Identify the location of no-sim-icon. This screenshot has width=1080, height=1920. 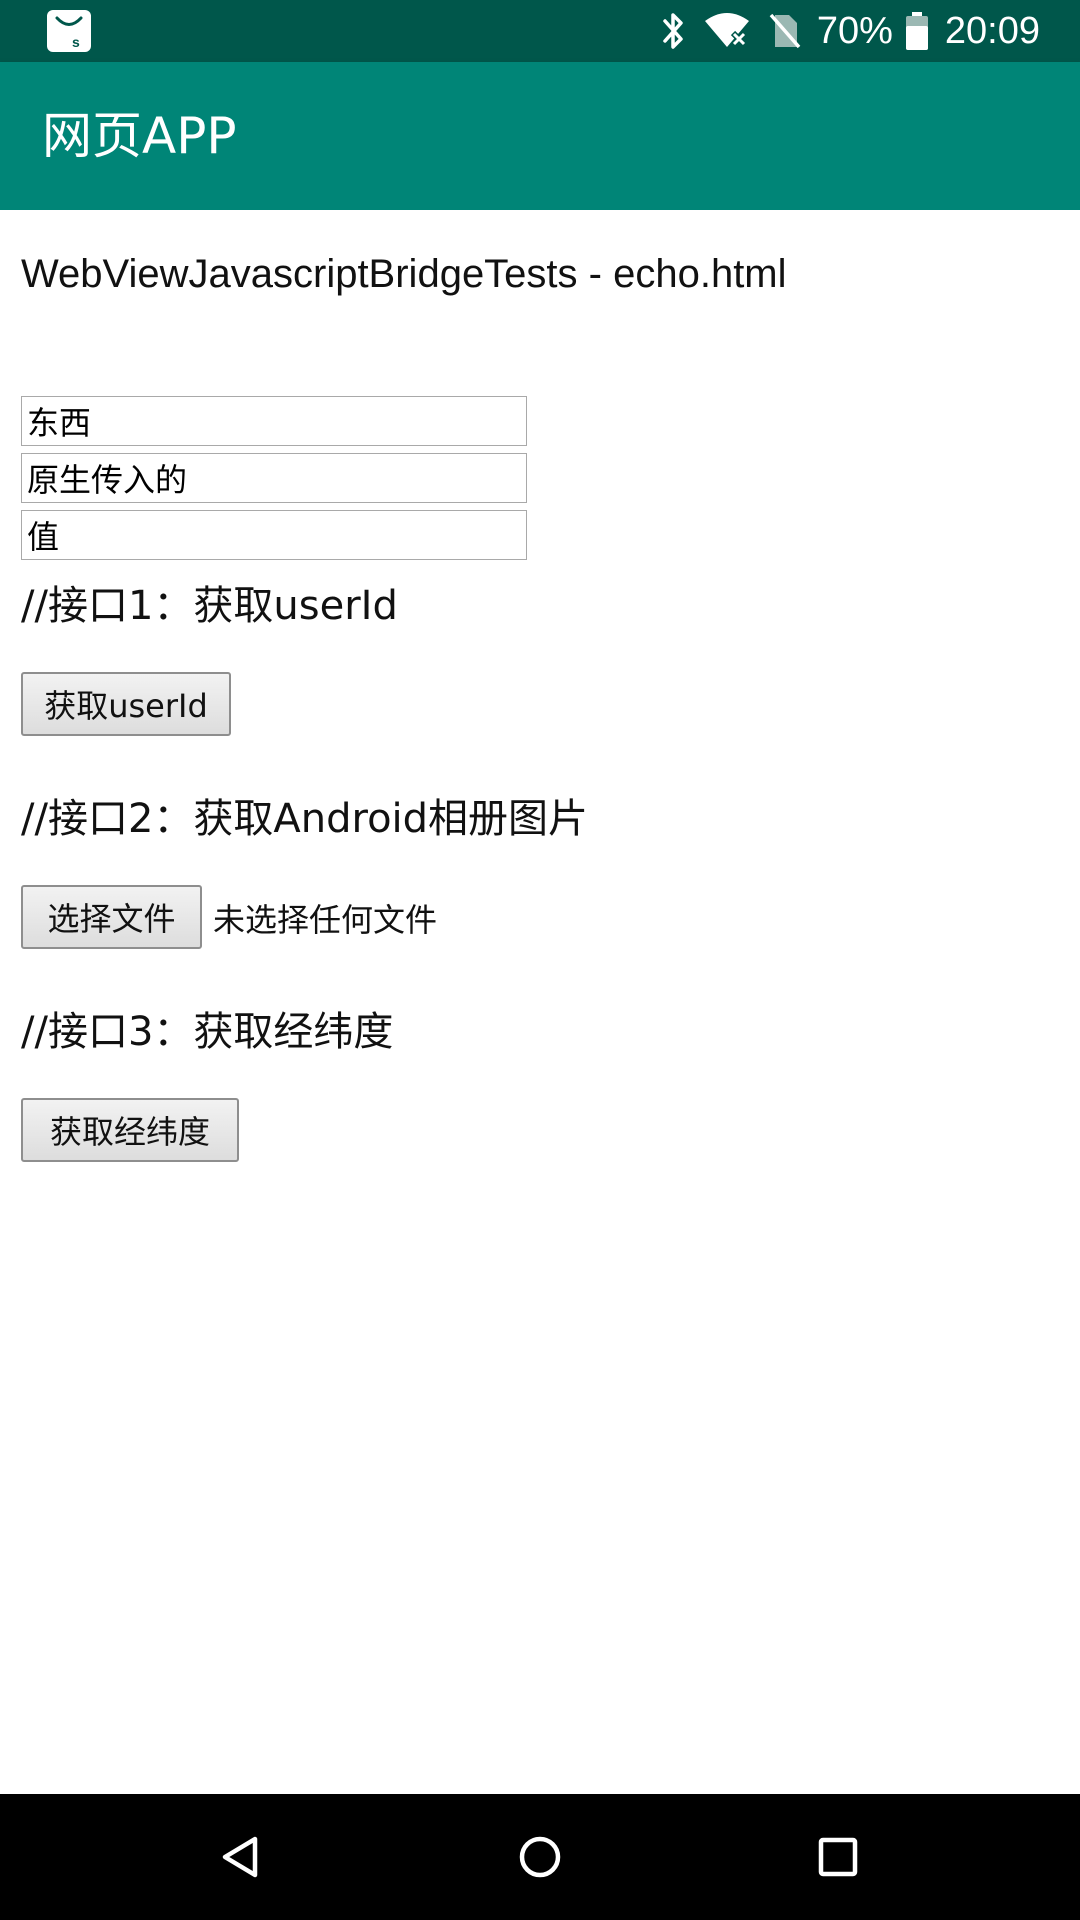
(785, 31).